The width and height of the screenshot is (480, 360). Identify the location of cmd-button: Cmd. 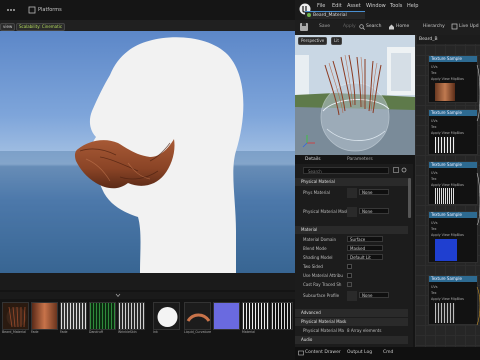
(388, 352).